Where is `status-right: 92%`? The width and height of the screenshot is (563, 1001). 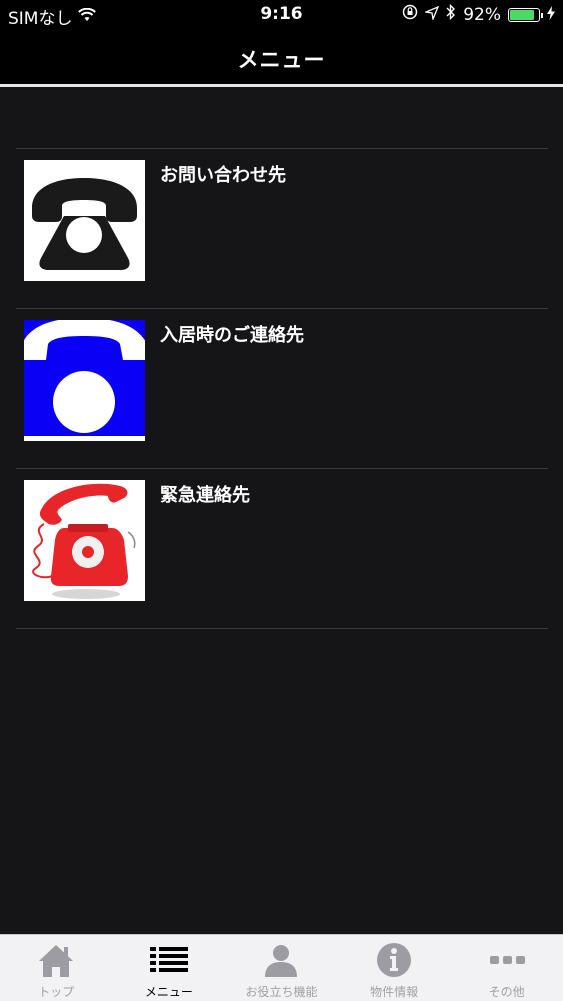
status-right: 92% is located at coordinates (478, 14).